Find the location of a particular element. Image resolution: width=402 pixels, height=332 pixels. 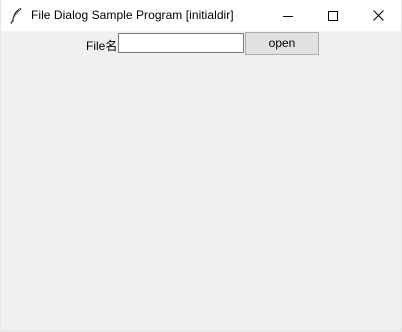

close-icon is located at coordinates (378, 15).